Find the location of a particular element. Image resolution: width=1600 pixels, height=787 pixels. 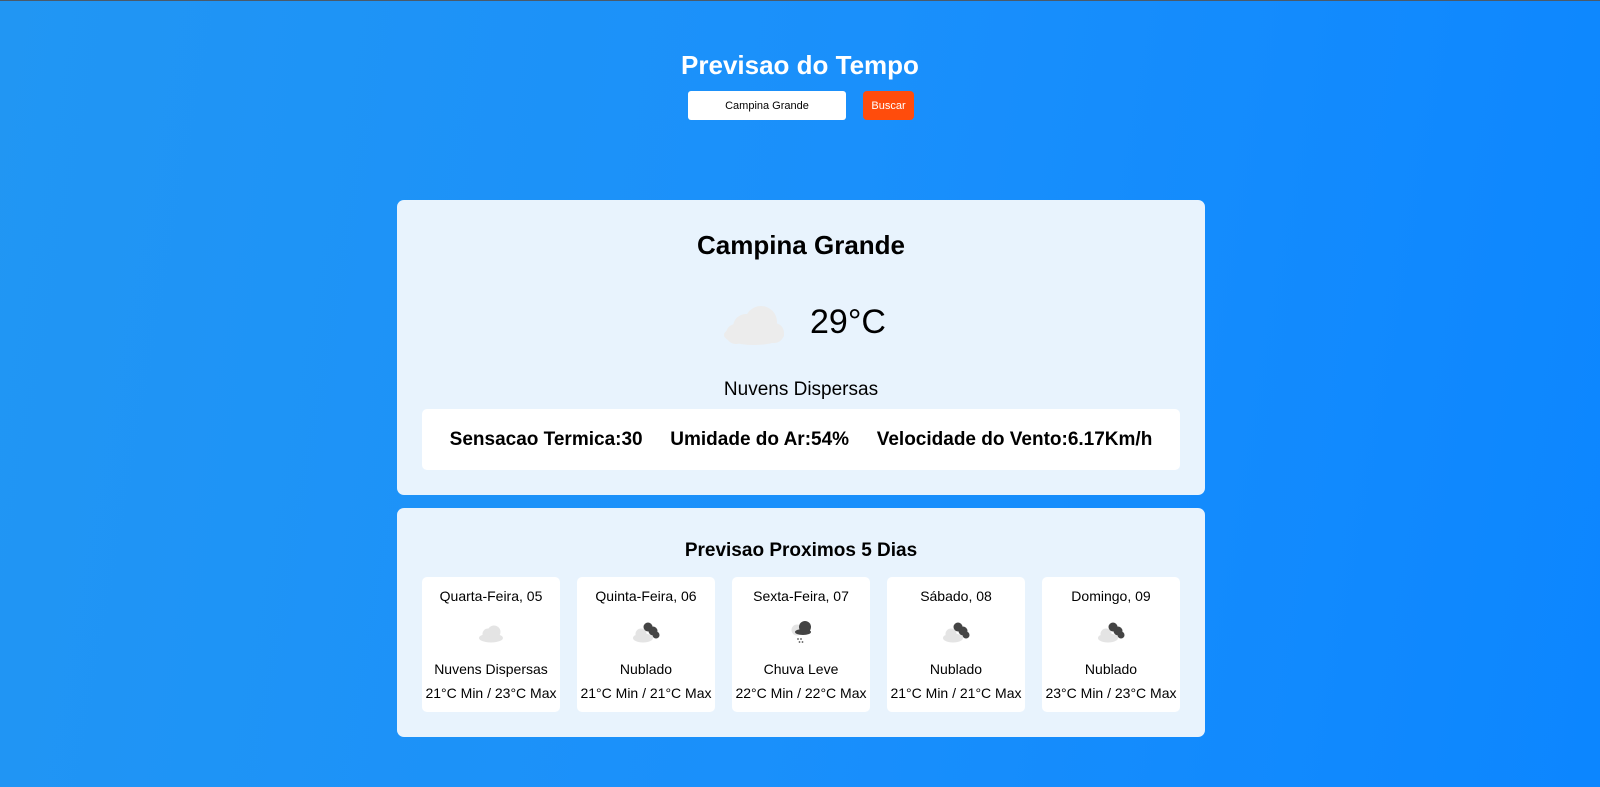

current-condition: Nuvens Dispersas is located at coordinates (801, 389).